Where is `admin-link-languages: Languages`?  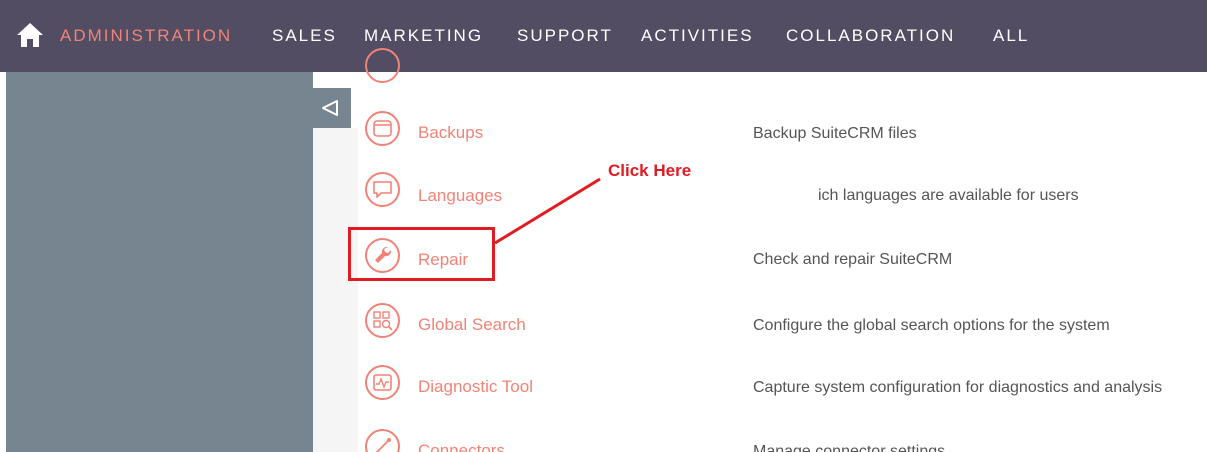
admin-link-languages: Languages is located at coordinates (460, 196).